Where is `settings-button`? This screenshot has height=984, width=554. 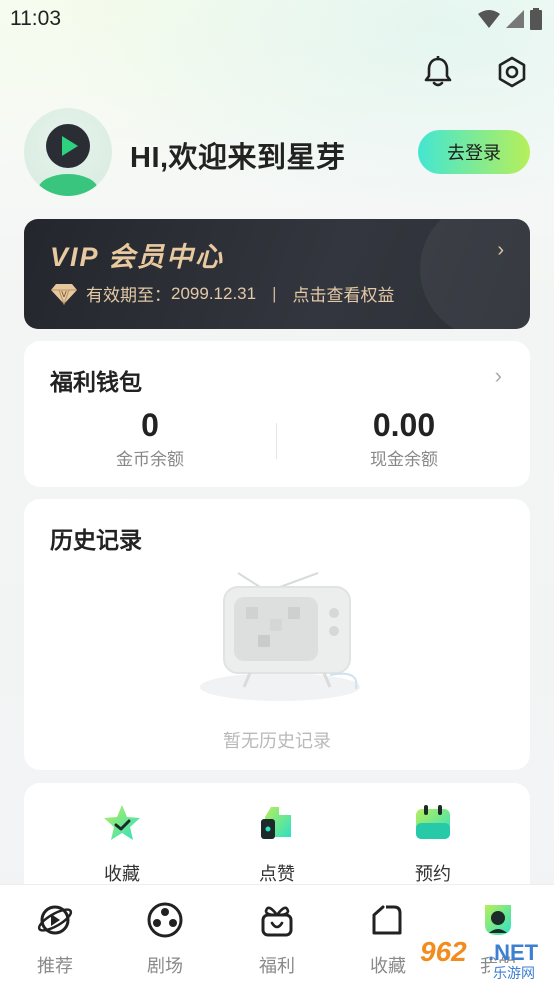 settings-button is located at coordinates (512, 72).